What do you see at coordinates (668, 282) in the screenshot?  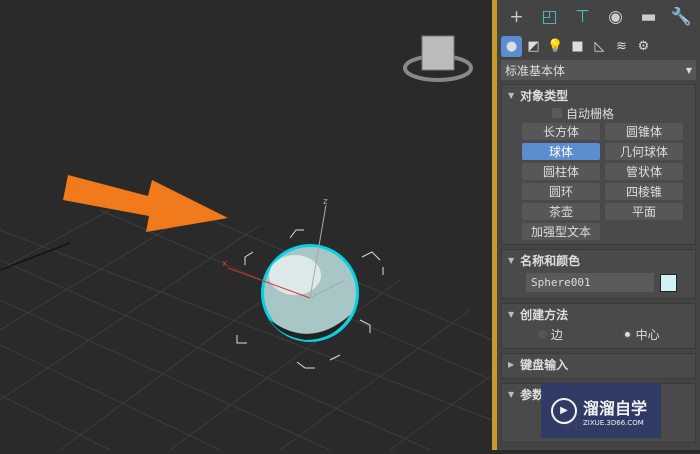 I see `object-color-swatch` at bounding box center [668, 282].